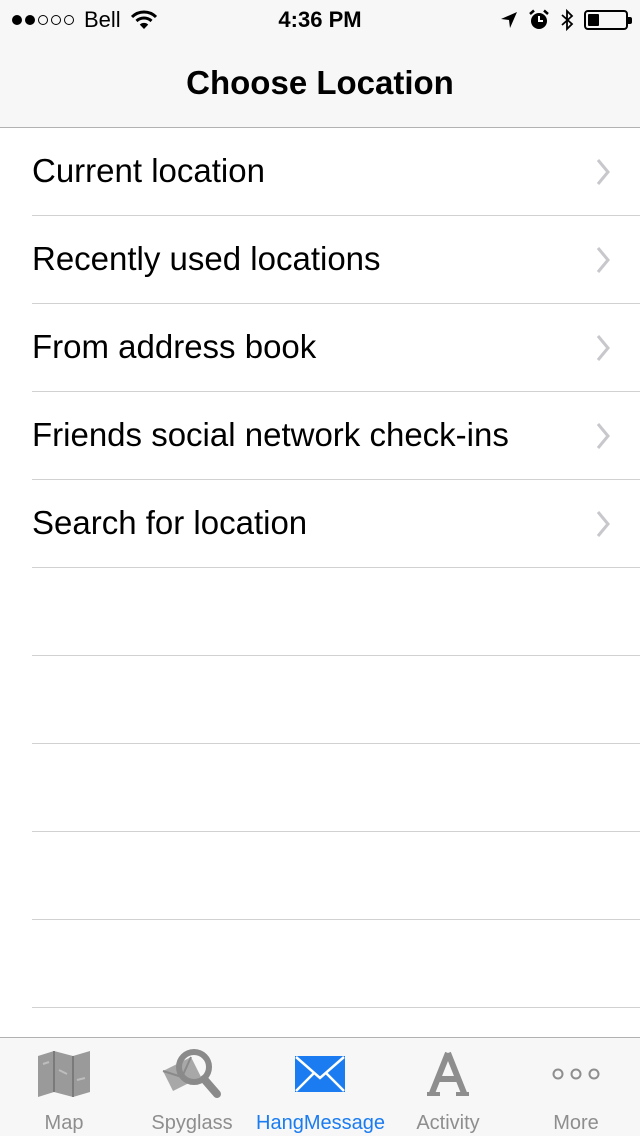 This screenshot has width=640, height=1136. I want to click on tab-label: Spyglass, so click(192, 1123).